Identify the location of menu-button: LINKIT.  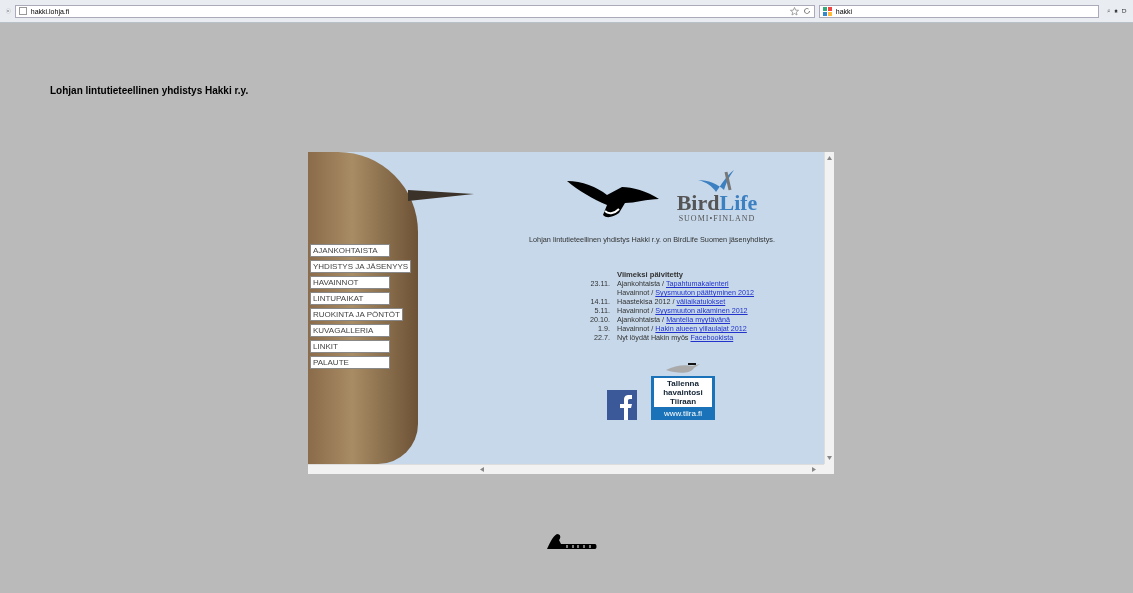
(350, 346).